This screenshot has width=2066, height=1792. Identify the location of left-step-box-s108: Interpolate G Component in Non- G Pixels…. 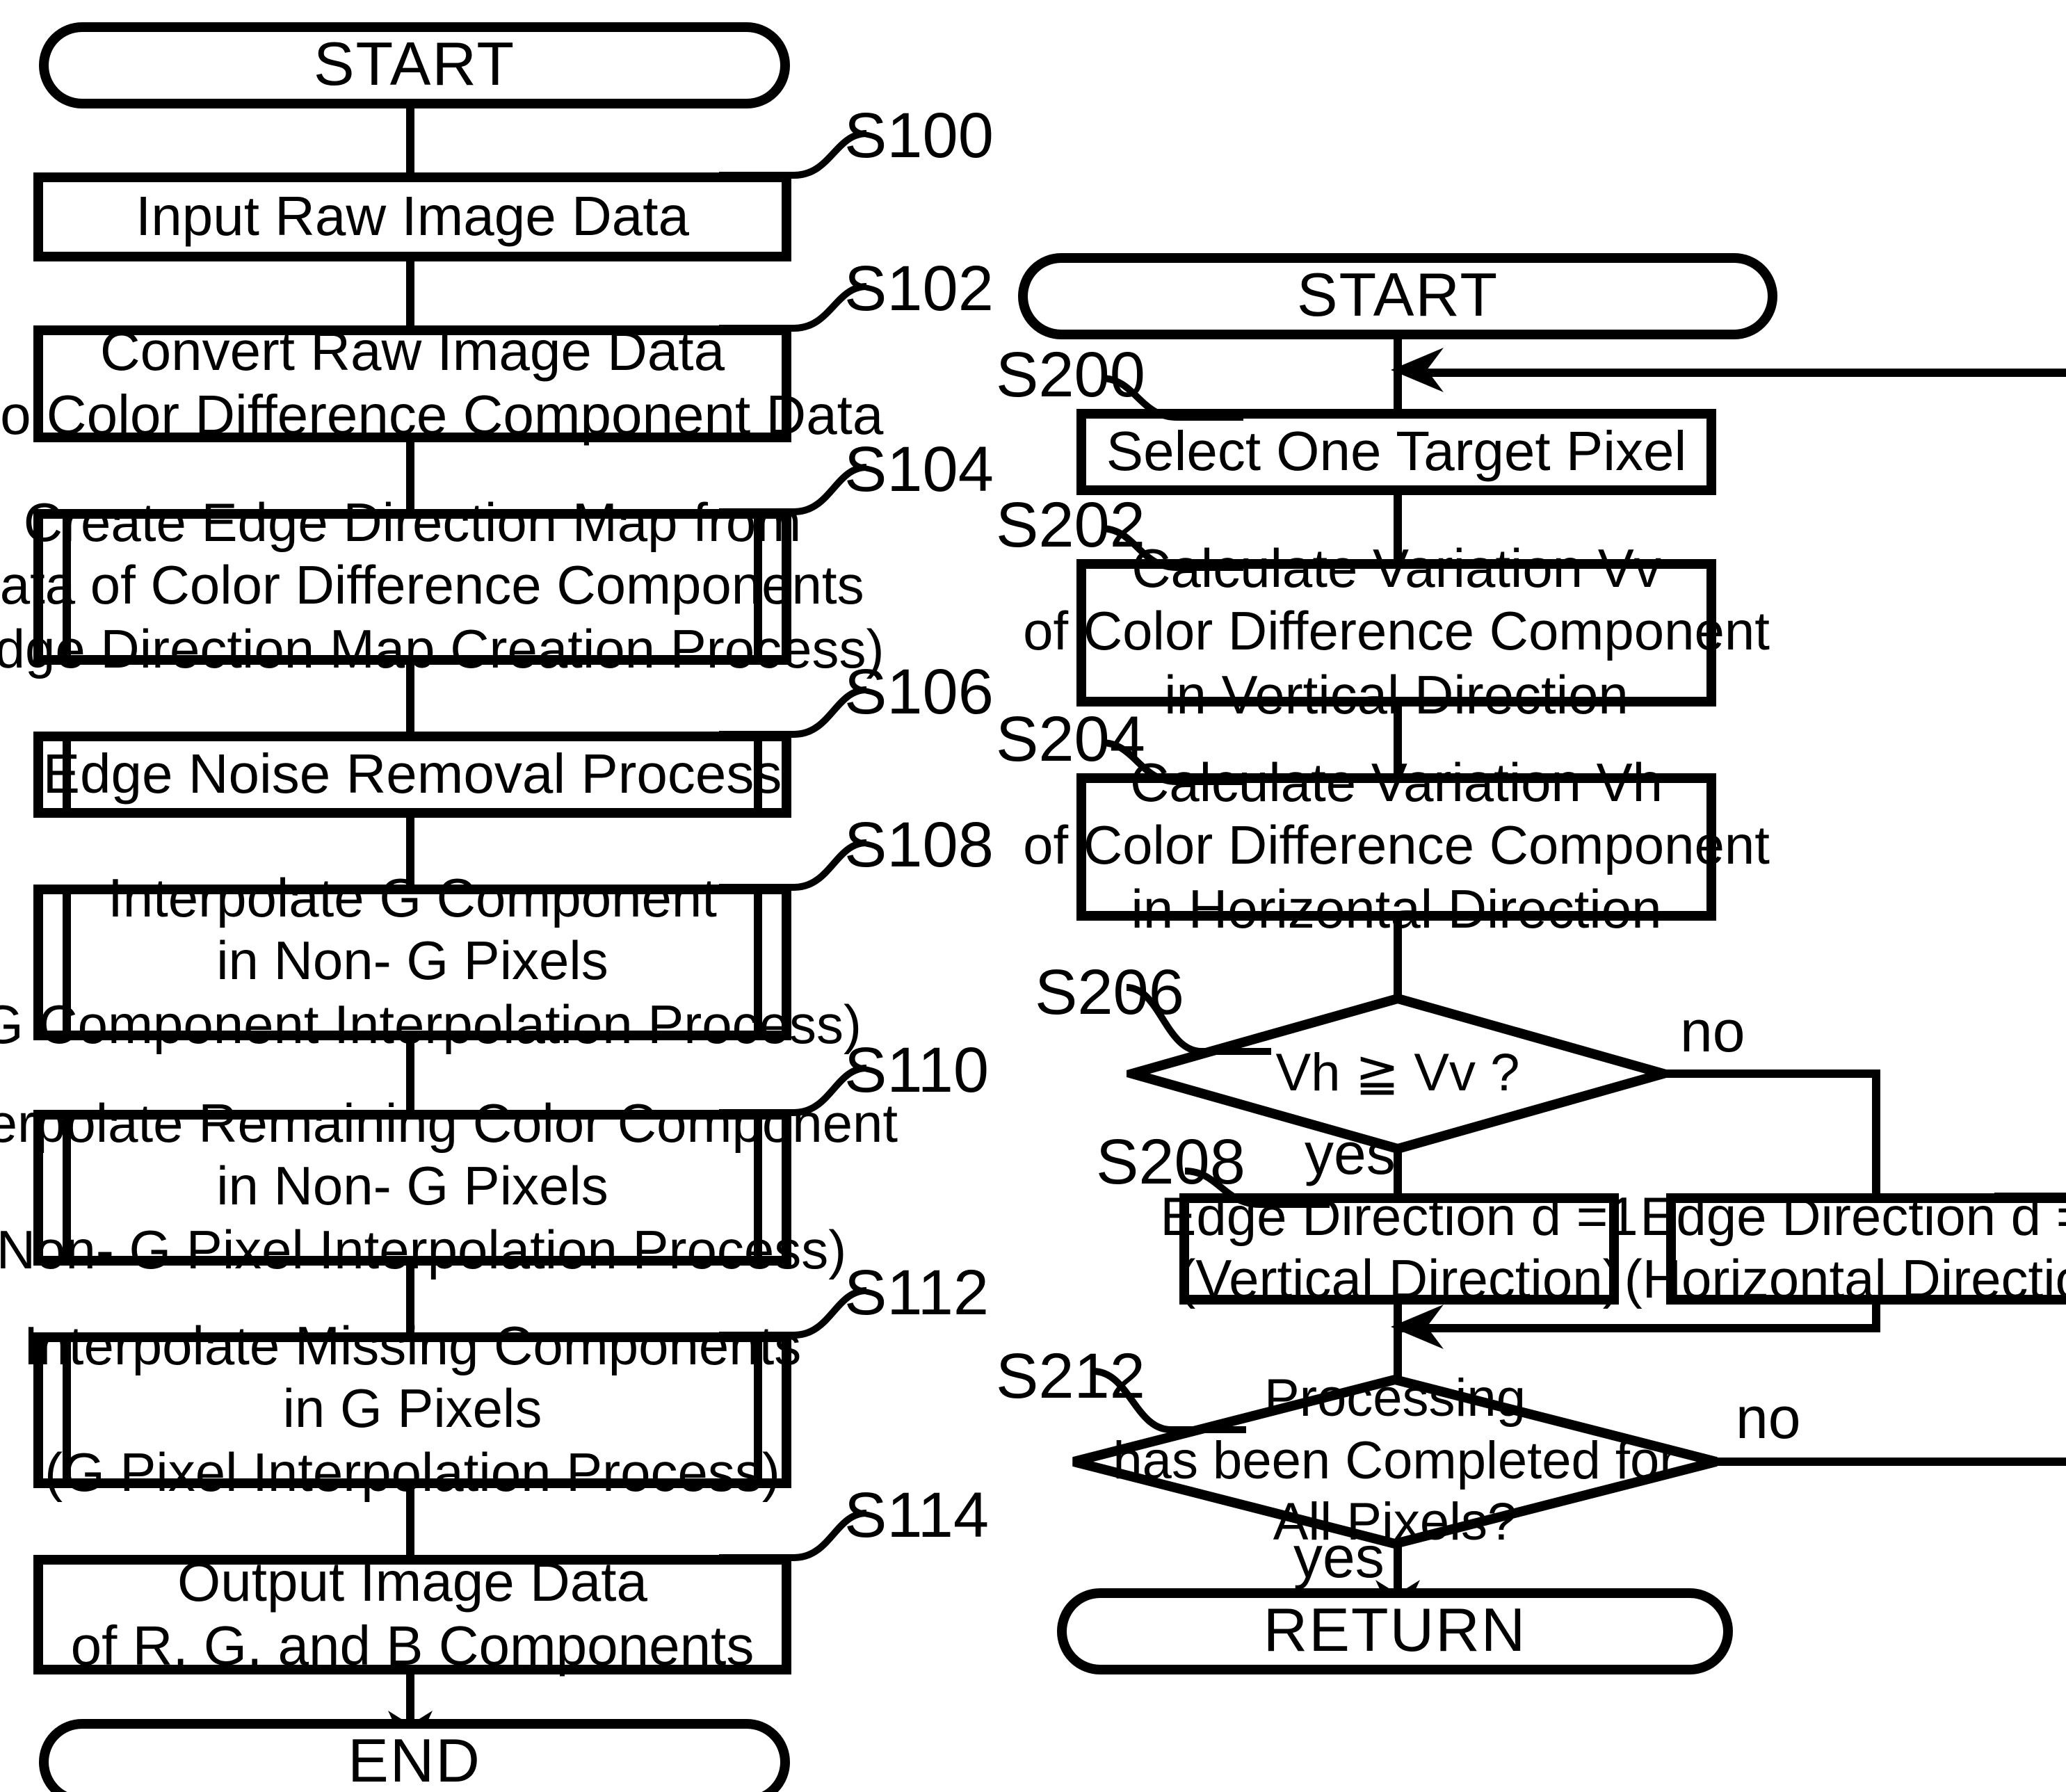
(431, 962).